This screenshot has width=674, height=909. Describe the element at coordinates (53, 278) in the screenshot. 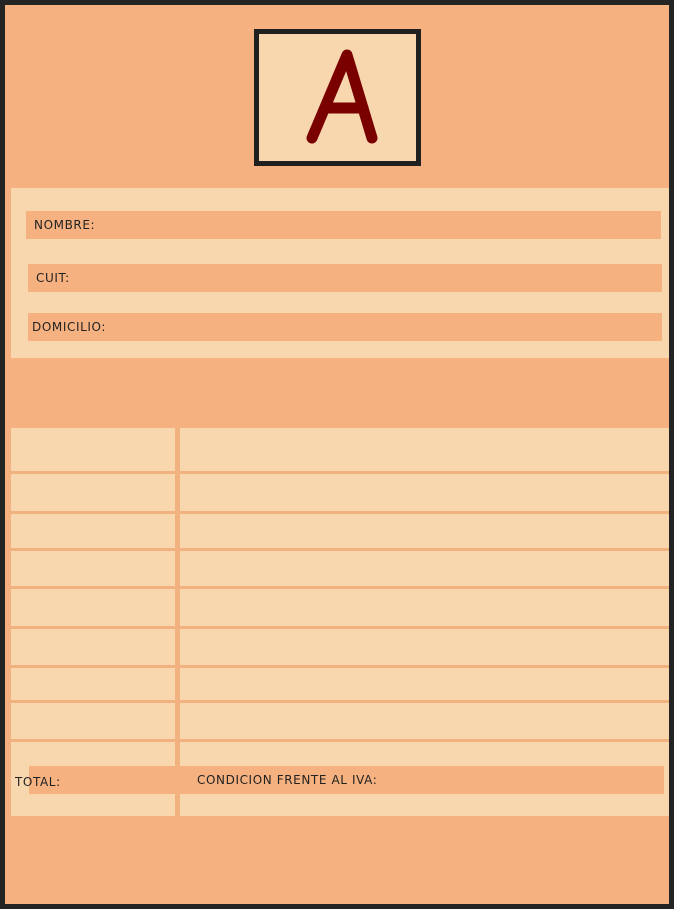

I see `field-cuit-label: CUIT:` at that location.